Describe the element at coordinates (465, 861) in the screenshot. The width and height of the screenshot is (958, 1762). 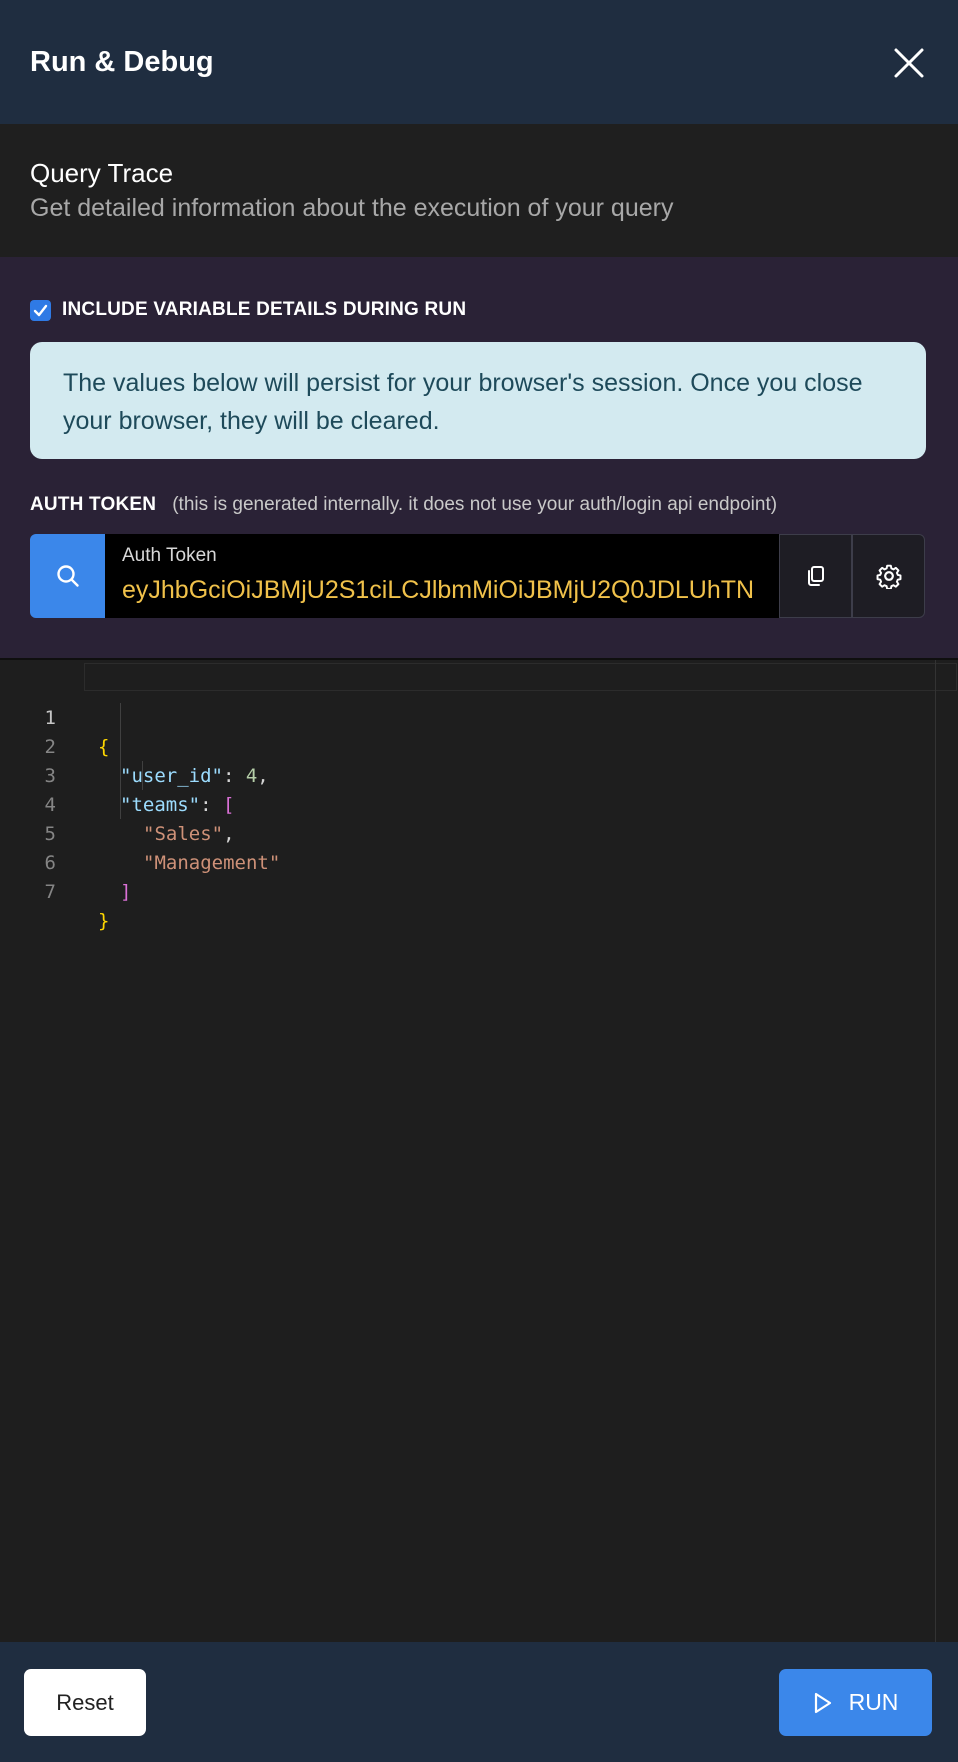
I see `code-line-6: 6 ]` at that location.